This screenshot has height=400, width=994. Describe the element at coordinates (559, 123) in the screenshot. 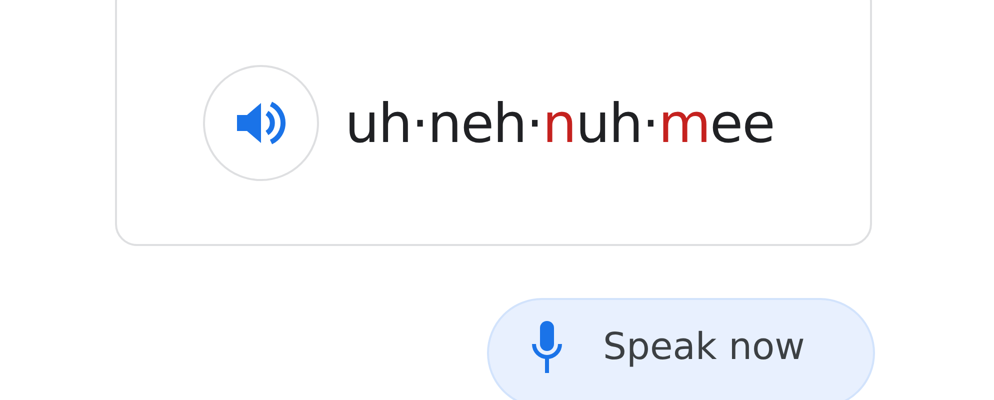

I see `pronunciation-text: uh·neh·nuh·mee` at that location.